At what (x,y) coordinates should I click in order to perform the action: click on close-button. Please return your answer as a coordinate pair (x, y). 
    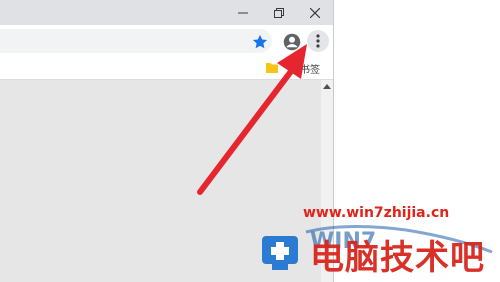
    Looking at the image, I should click on (315, 12).